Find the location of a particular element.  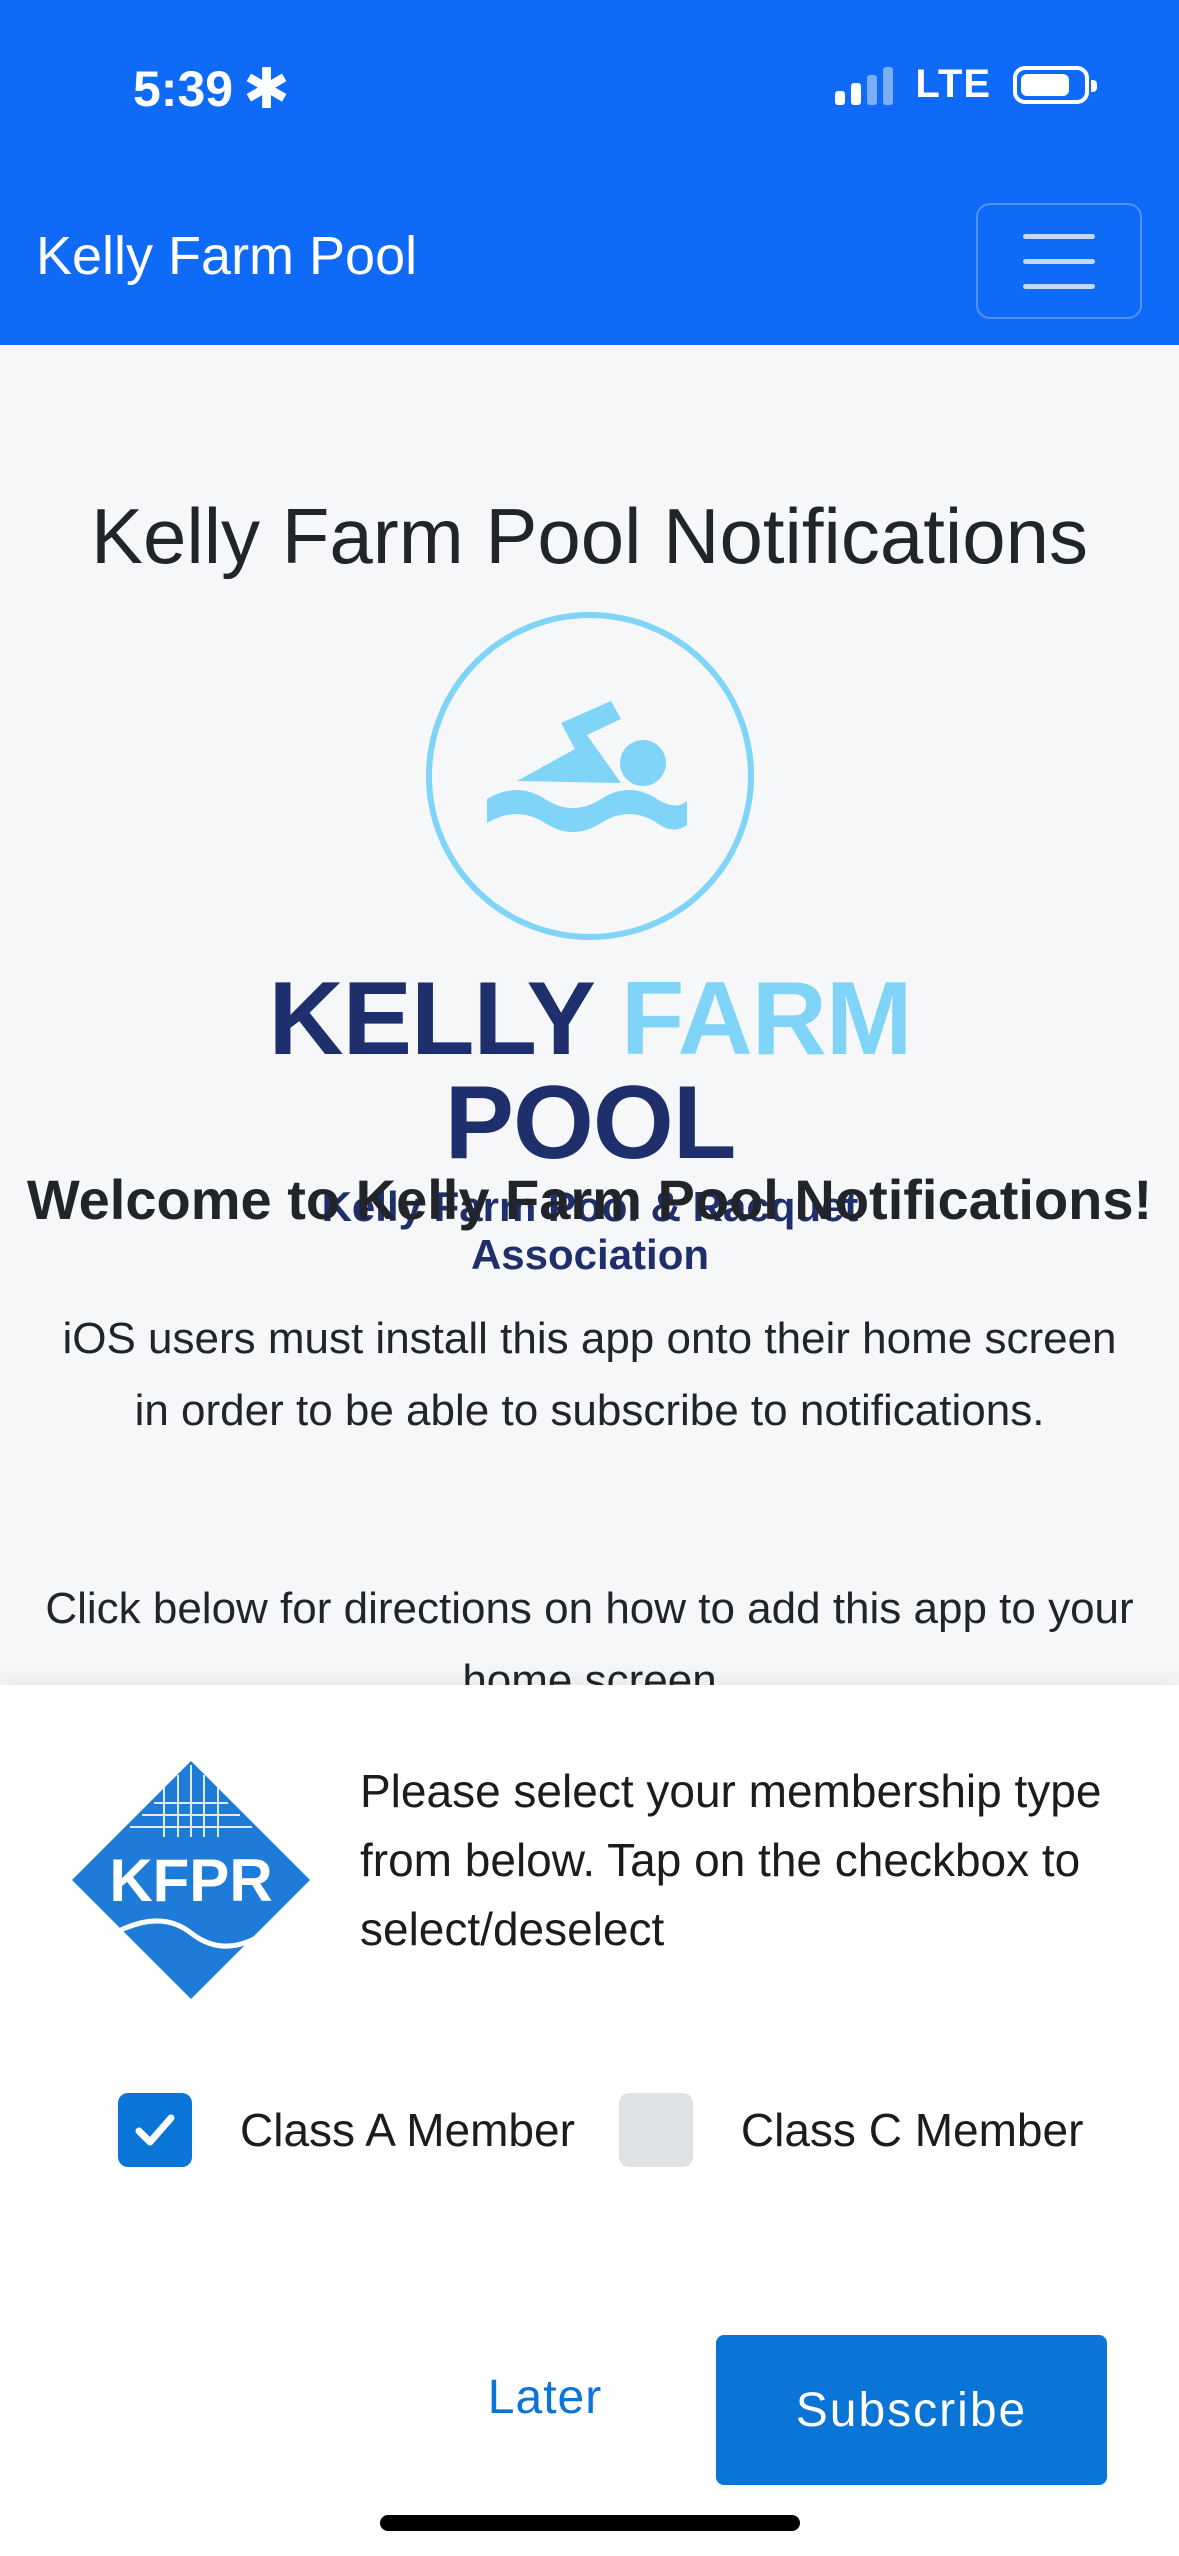

asterisk-icon: ✱ is located at coordinates (266, 88).